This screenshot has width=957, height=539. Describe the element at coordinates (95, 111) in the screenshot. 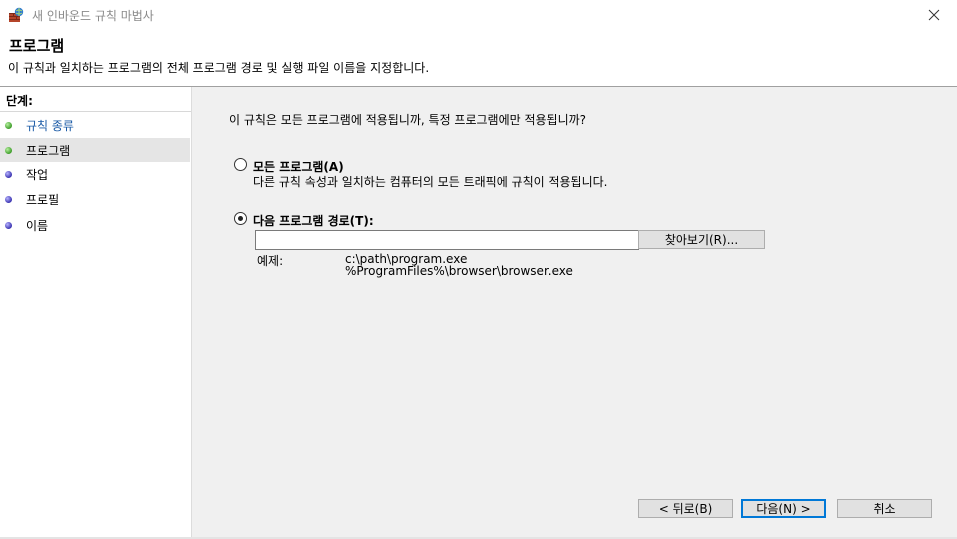

I see `steps-divider` at that location.